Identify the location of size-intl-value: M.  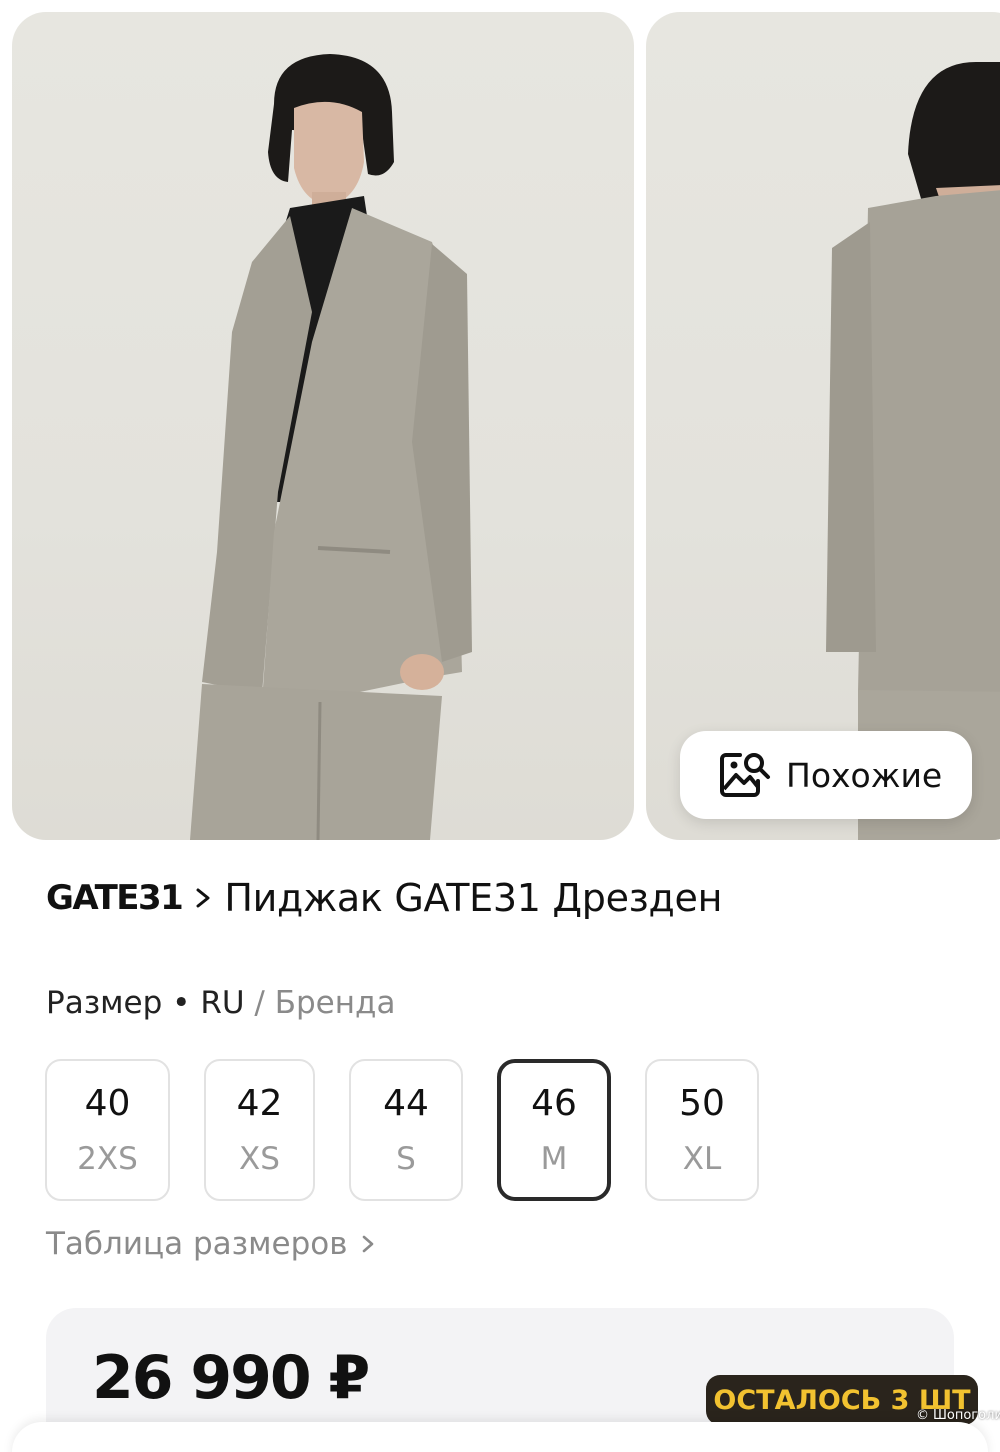
(554, 1159).